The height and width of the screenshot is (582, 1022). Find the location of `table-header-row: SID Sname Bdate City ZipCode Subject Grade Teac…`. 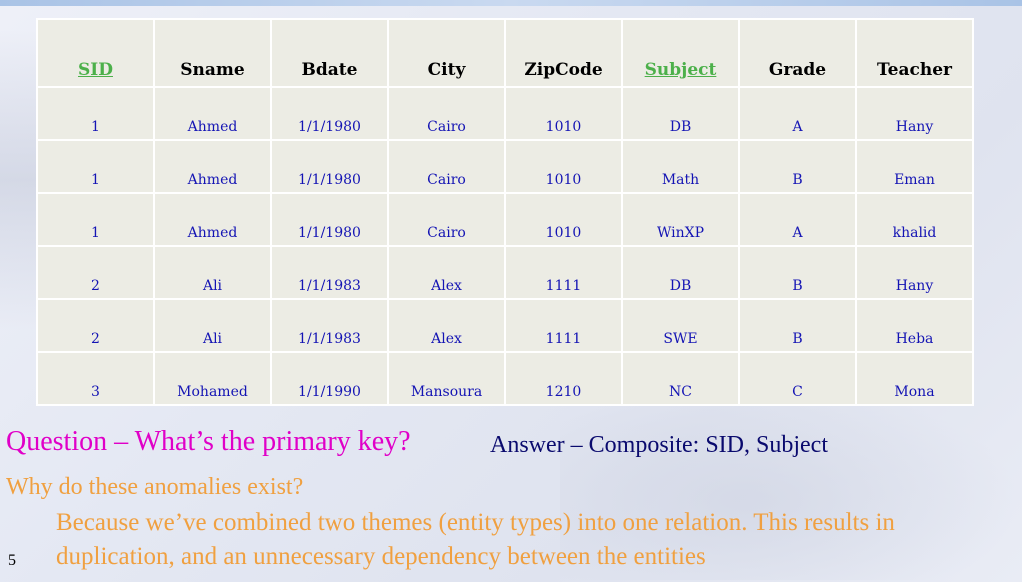

table-header-row: SID Sname Bdate City ZipCode Subject Grade Teac… is located at coordinates (505, 53).